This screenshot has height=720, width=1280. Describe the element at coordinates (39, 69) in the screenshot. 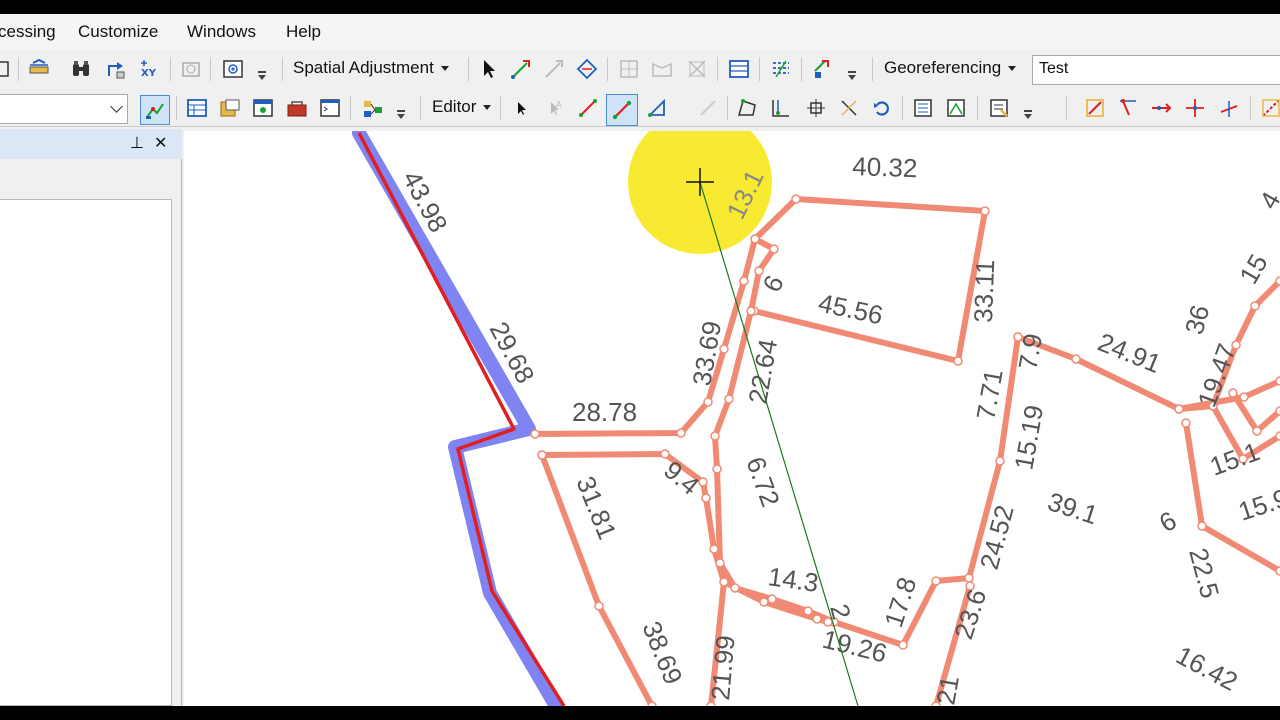

I see `measure-icon` at that location.